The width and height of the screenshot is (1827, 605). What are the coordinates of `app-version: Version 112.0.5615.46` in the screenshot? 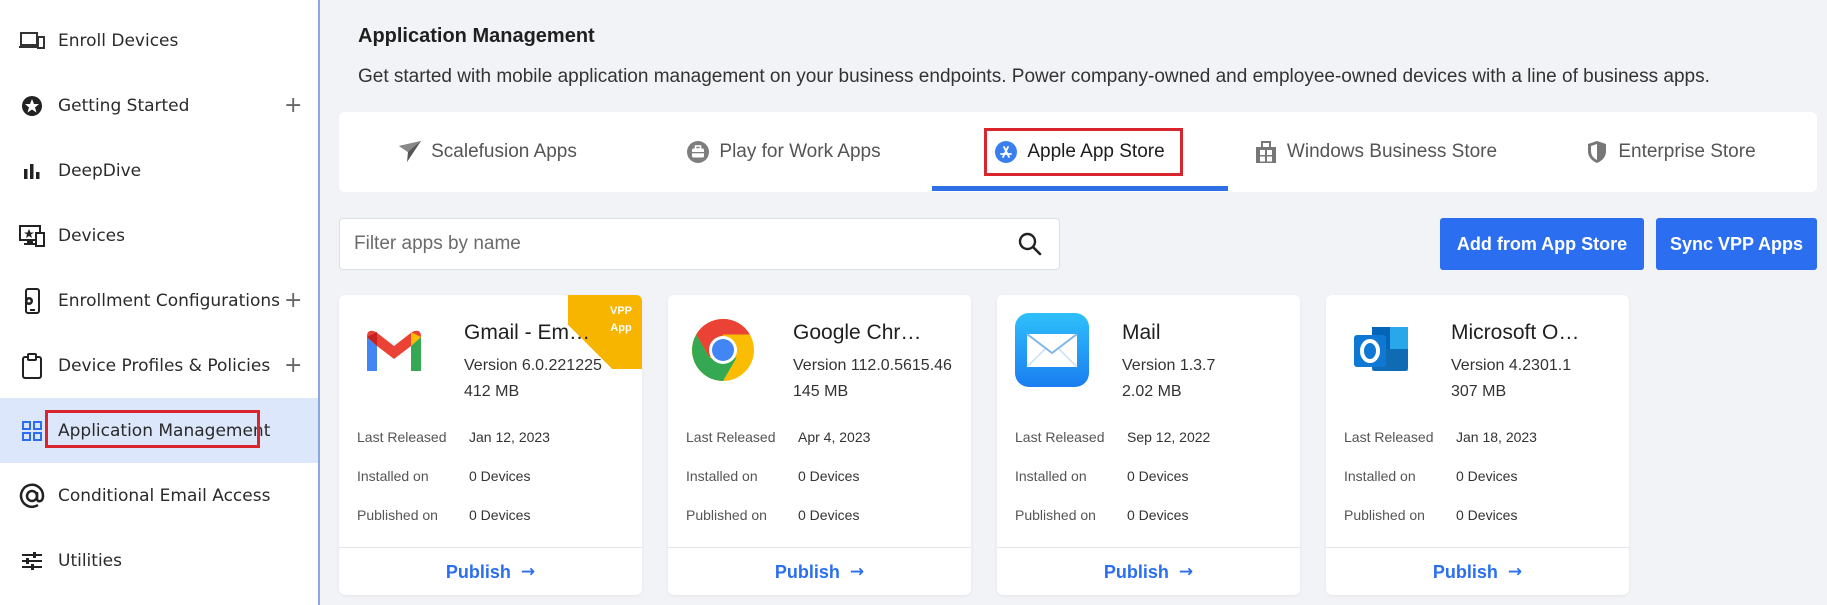 It's located at (872, 365).